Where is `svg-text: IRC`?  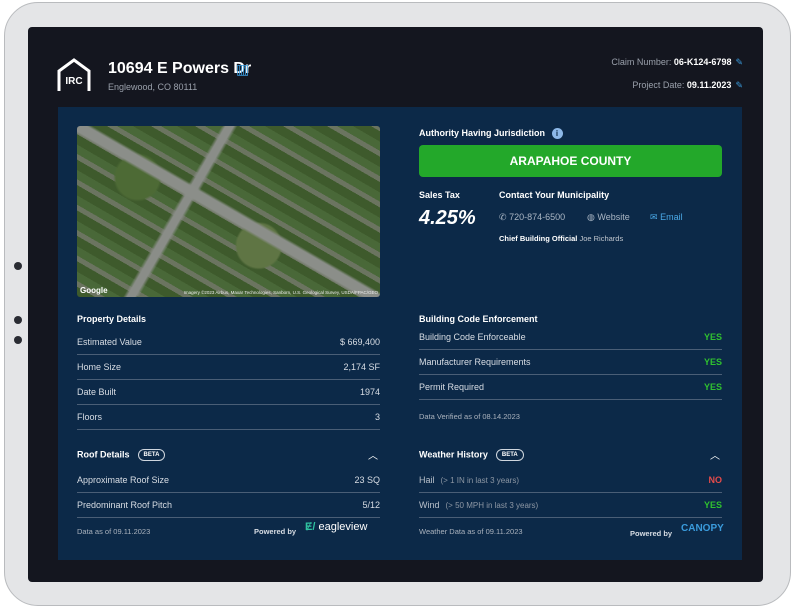 svg-text: IRC is located at coordinates (73, 81).